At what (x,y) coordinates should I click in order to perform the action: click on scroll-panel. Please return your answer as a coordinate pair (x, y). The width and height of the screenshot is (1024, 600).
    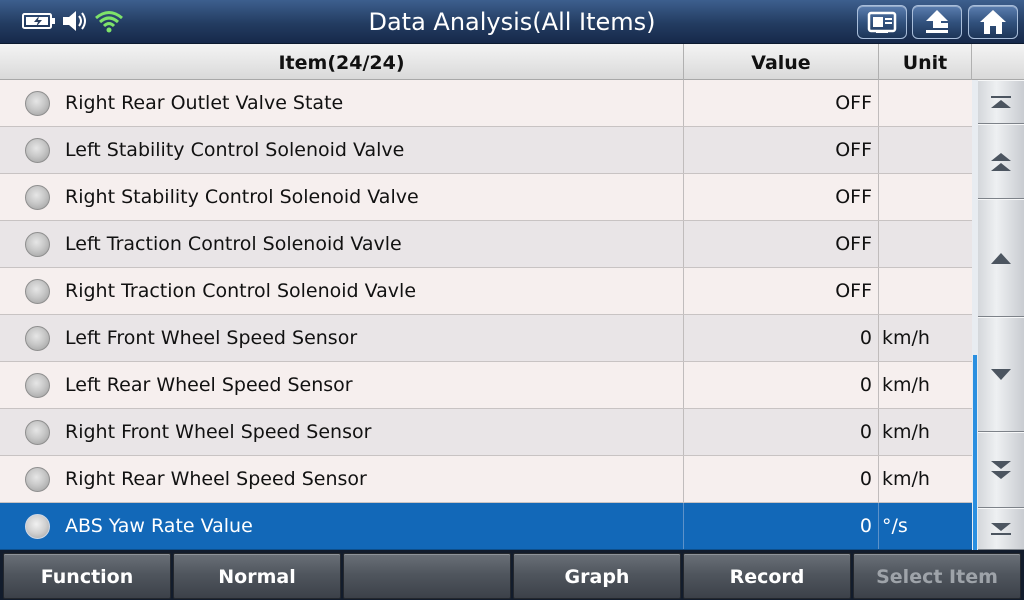
    Looking at the image, I should click on (998, 315).